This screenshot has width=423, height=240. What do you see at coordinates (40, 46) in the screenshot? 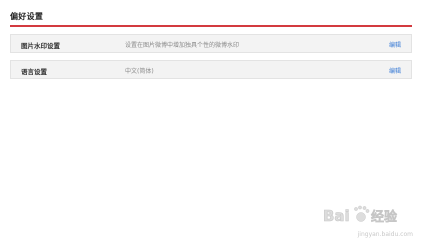
I see `row-label-watermark: 图片水印设置` at bounding box center [40, 46].